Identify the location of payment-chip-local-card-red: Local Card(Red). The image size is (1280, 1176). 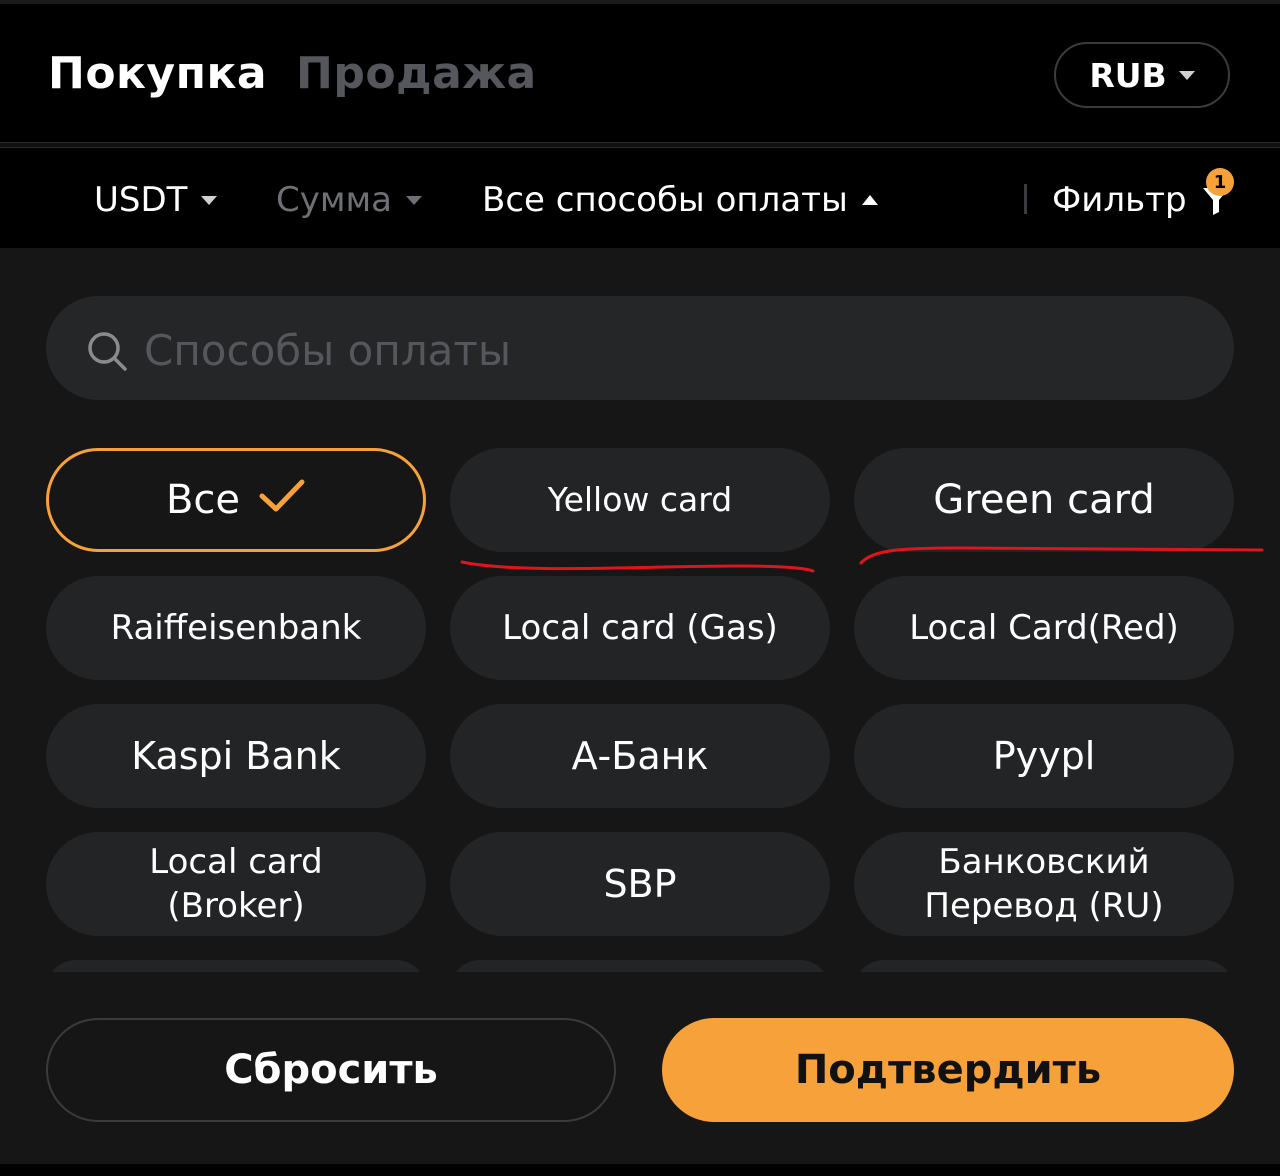
(1044, 628).